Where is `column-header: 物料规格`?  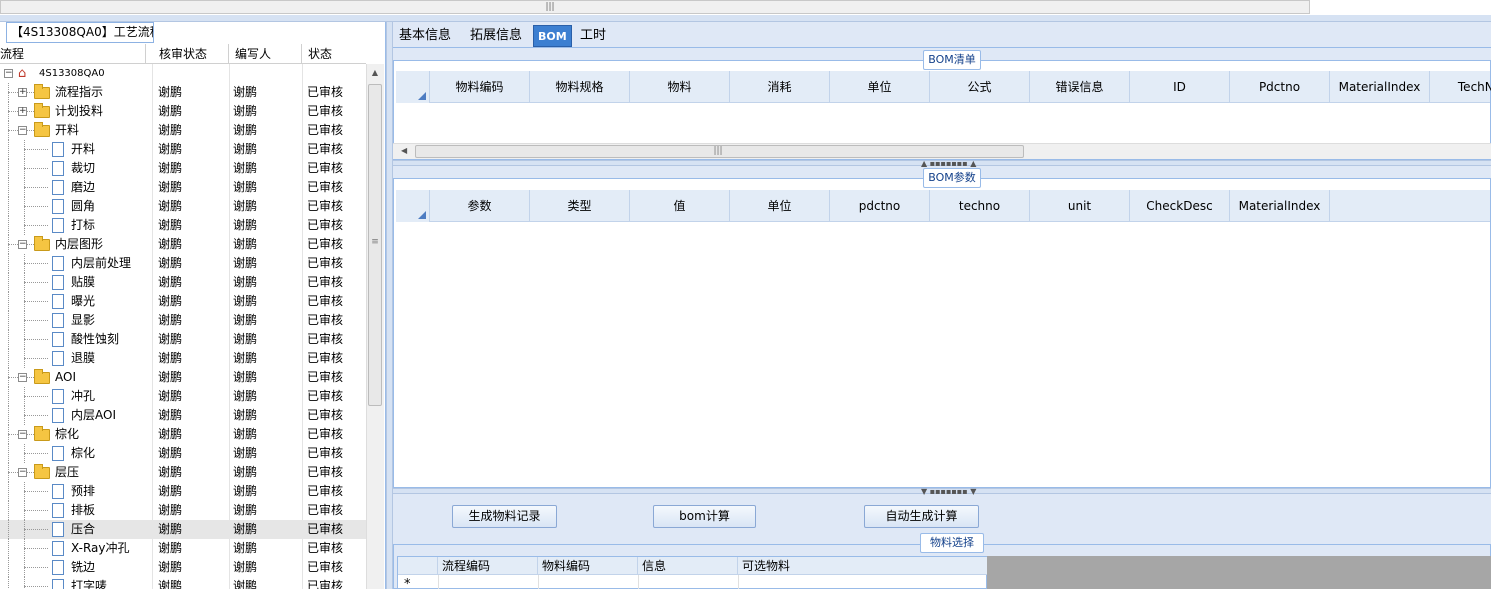
column-header: 物料规格 is located at coordinates (580, 87).